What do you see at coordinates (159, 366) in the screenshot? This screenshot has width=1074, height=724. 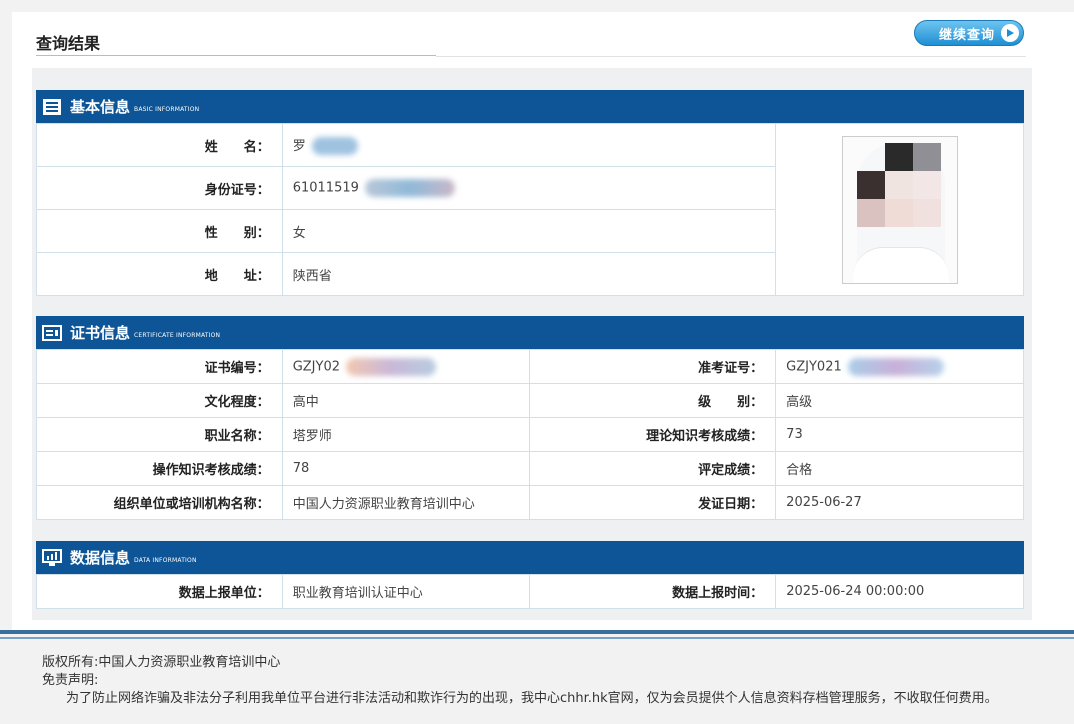 I see `certificate-number-label: 证书编号：` at bounding box center [159, 366].